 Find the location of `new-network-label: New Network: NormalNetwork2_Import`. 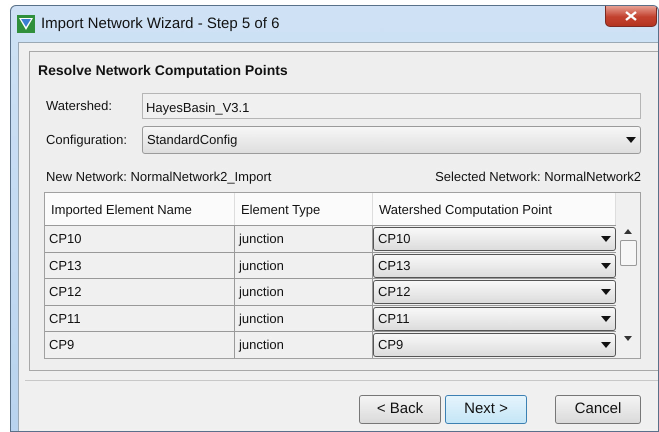

new-network-label: New Network: NormalNetwork2_Import is located at coordinates (159, 177).